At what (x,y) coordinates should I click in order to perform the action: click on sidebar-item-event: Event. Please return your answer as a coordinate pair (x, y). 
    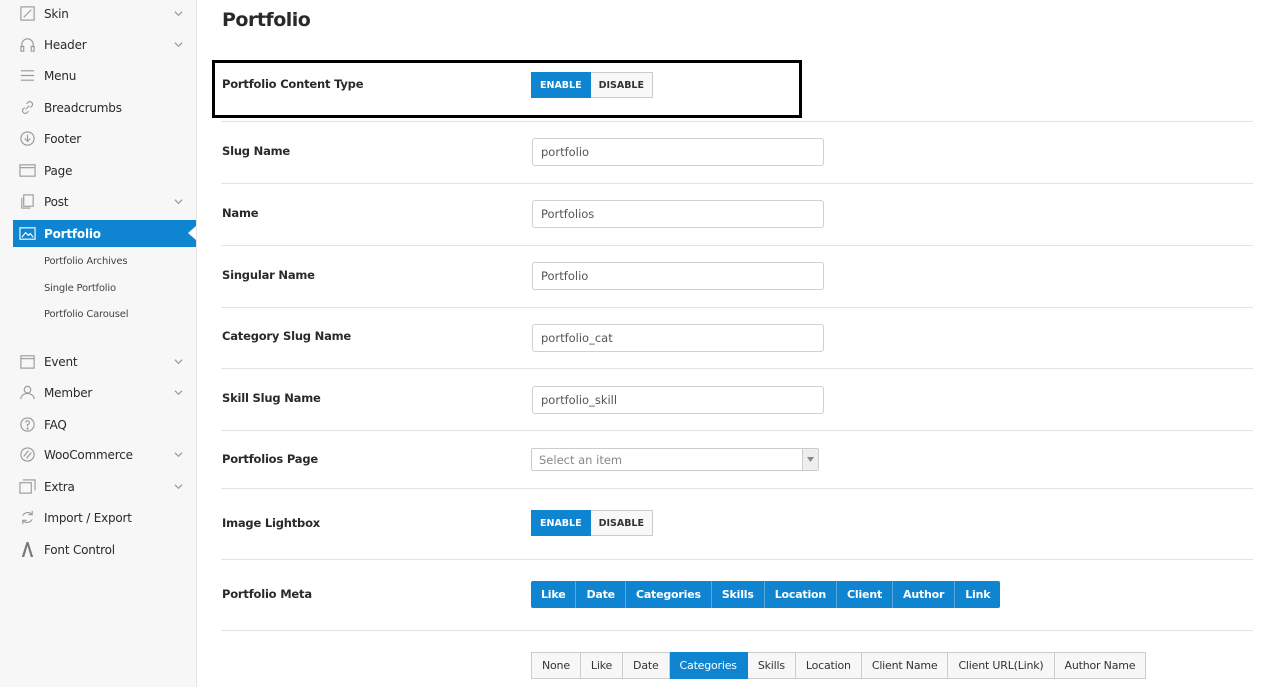
    Looking at the image, I should click on (104, 361).